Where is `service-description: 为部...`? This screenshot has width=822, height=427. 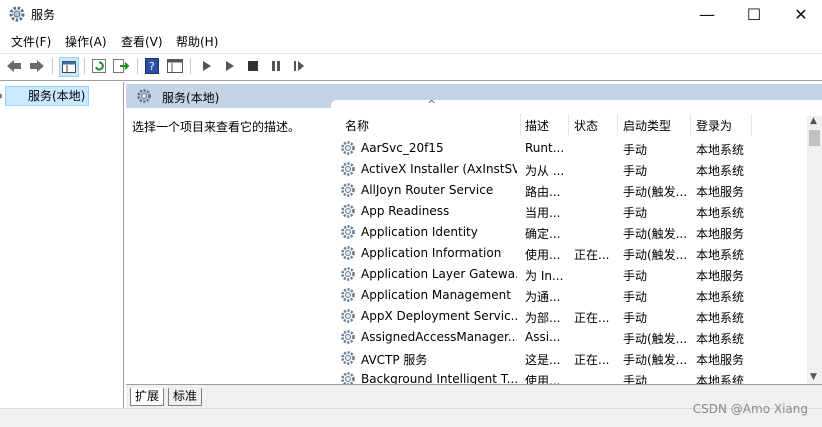 service-description: 为部... is located at coordinates (543, 318).